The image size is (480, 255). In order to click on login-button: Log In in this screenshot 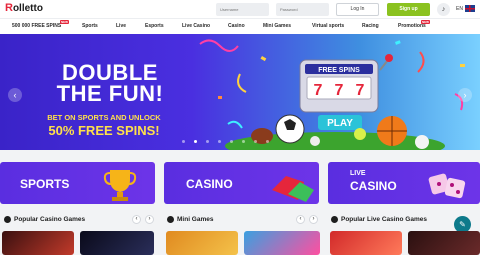, I will do `click(357, 9)`.